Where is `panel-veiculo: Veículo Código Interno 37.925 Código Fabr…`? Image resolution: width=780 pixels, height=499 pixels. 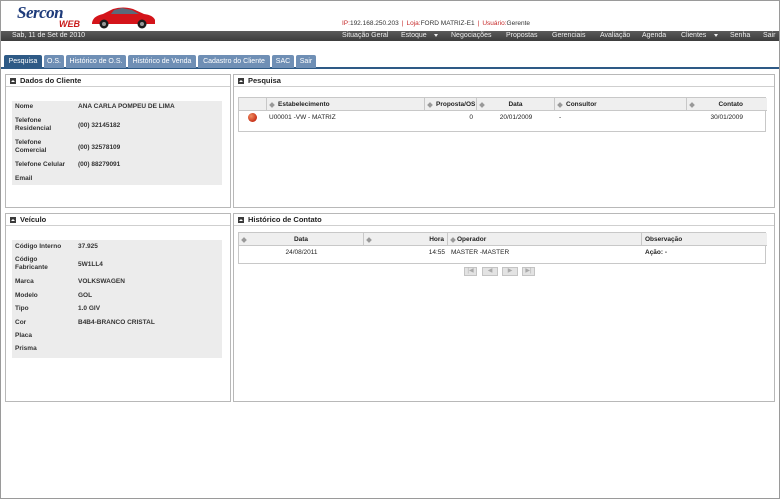 panel-veiculo: Veículo Código Interno 37.925 Código Fabr… is located at coordinates (118, 307).